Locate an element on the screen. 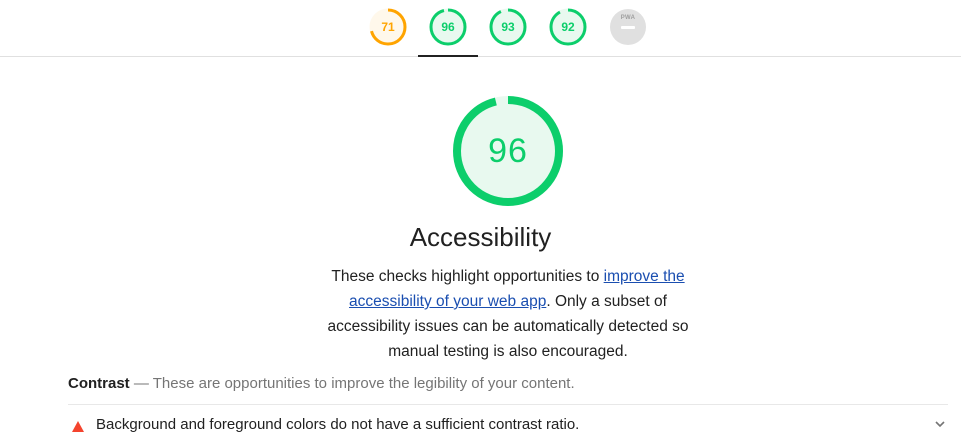 Image resolution: width=961 pixels, height=442 pixels. score-value: 96 is located at coordinates (508, 151).